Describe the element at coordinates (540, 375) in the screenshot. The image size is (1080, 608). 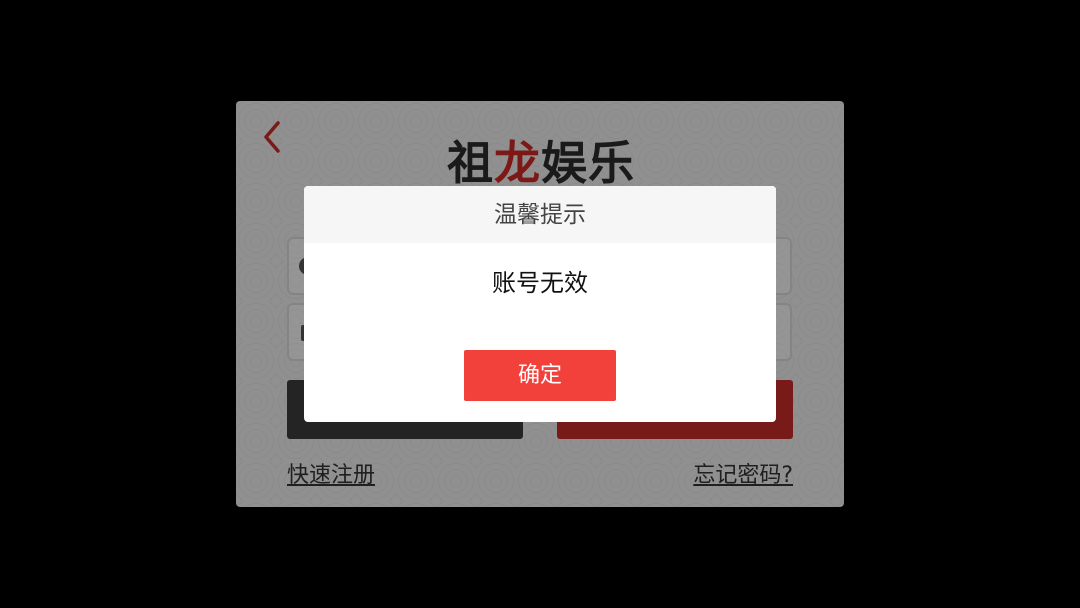
I see `confirm-button: 确定` at that location.